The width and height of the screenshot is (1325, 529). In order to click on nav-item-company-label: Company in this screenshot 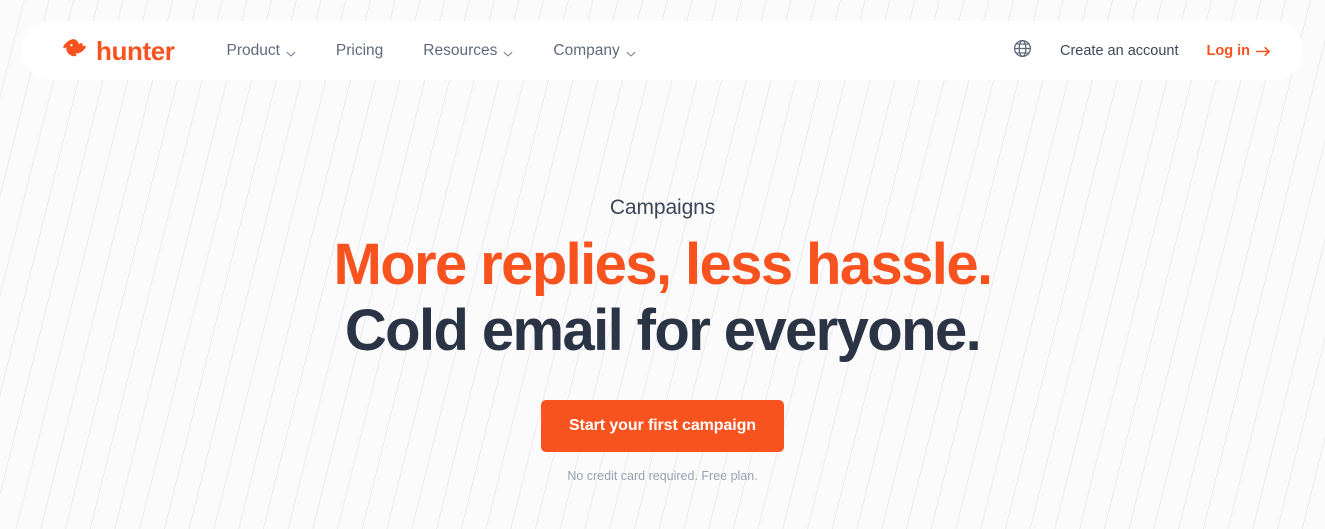, I will do `click(586, 50)`.